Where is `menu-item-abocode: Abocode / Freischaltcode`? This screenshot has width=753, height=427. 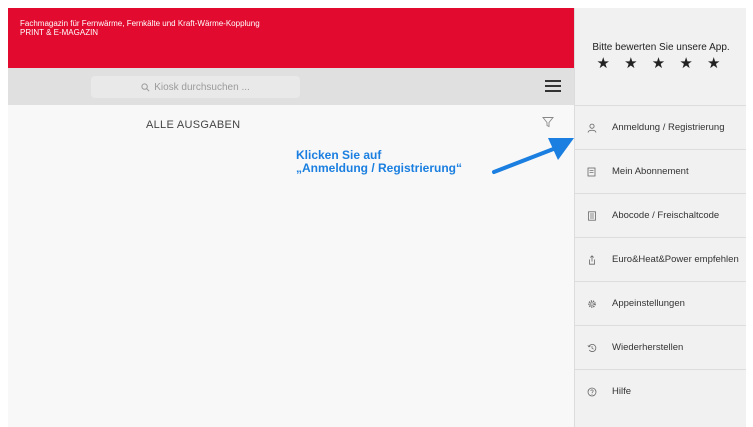
menu-item-abocode: Abocode / Freischaltcode is located at coordinates (660, 215).